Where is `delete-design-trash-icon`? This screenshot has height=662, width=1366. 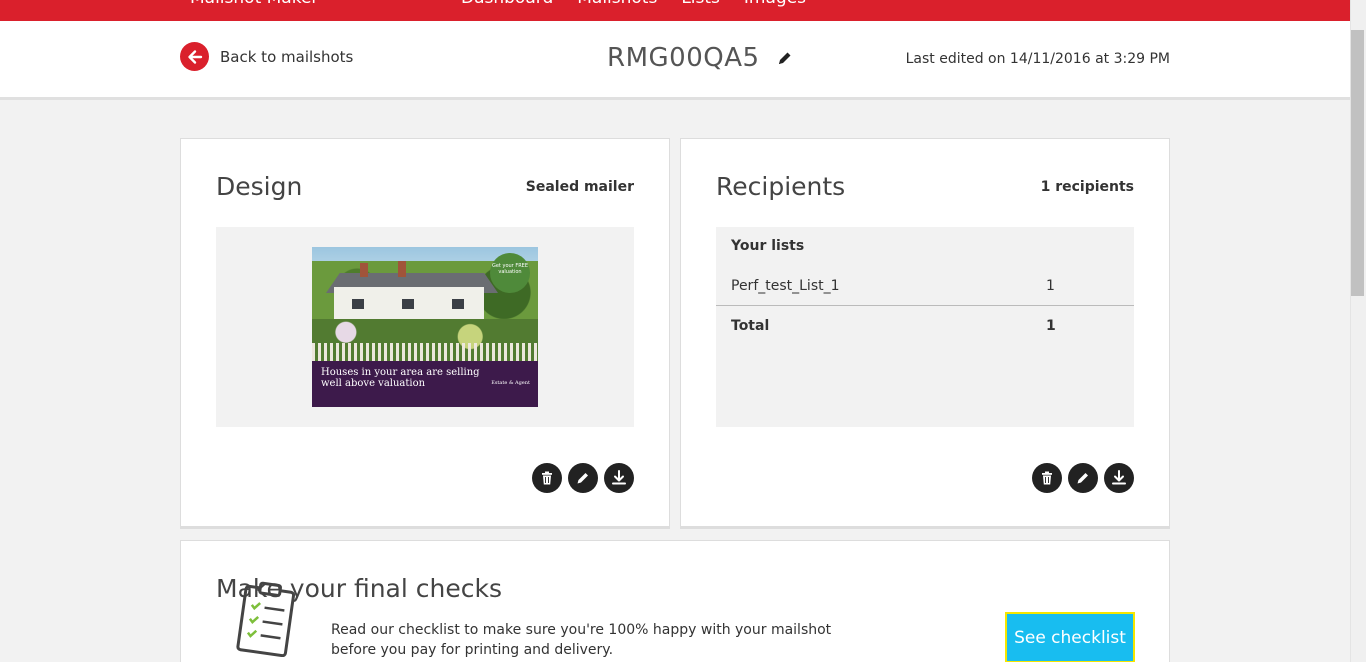
delete-design-trash-icon is located at coordinates (547, 478).